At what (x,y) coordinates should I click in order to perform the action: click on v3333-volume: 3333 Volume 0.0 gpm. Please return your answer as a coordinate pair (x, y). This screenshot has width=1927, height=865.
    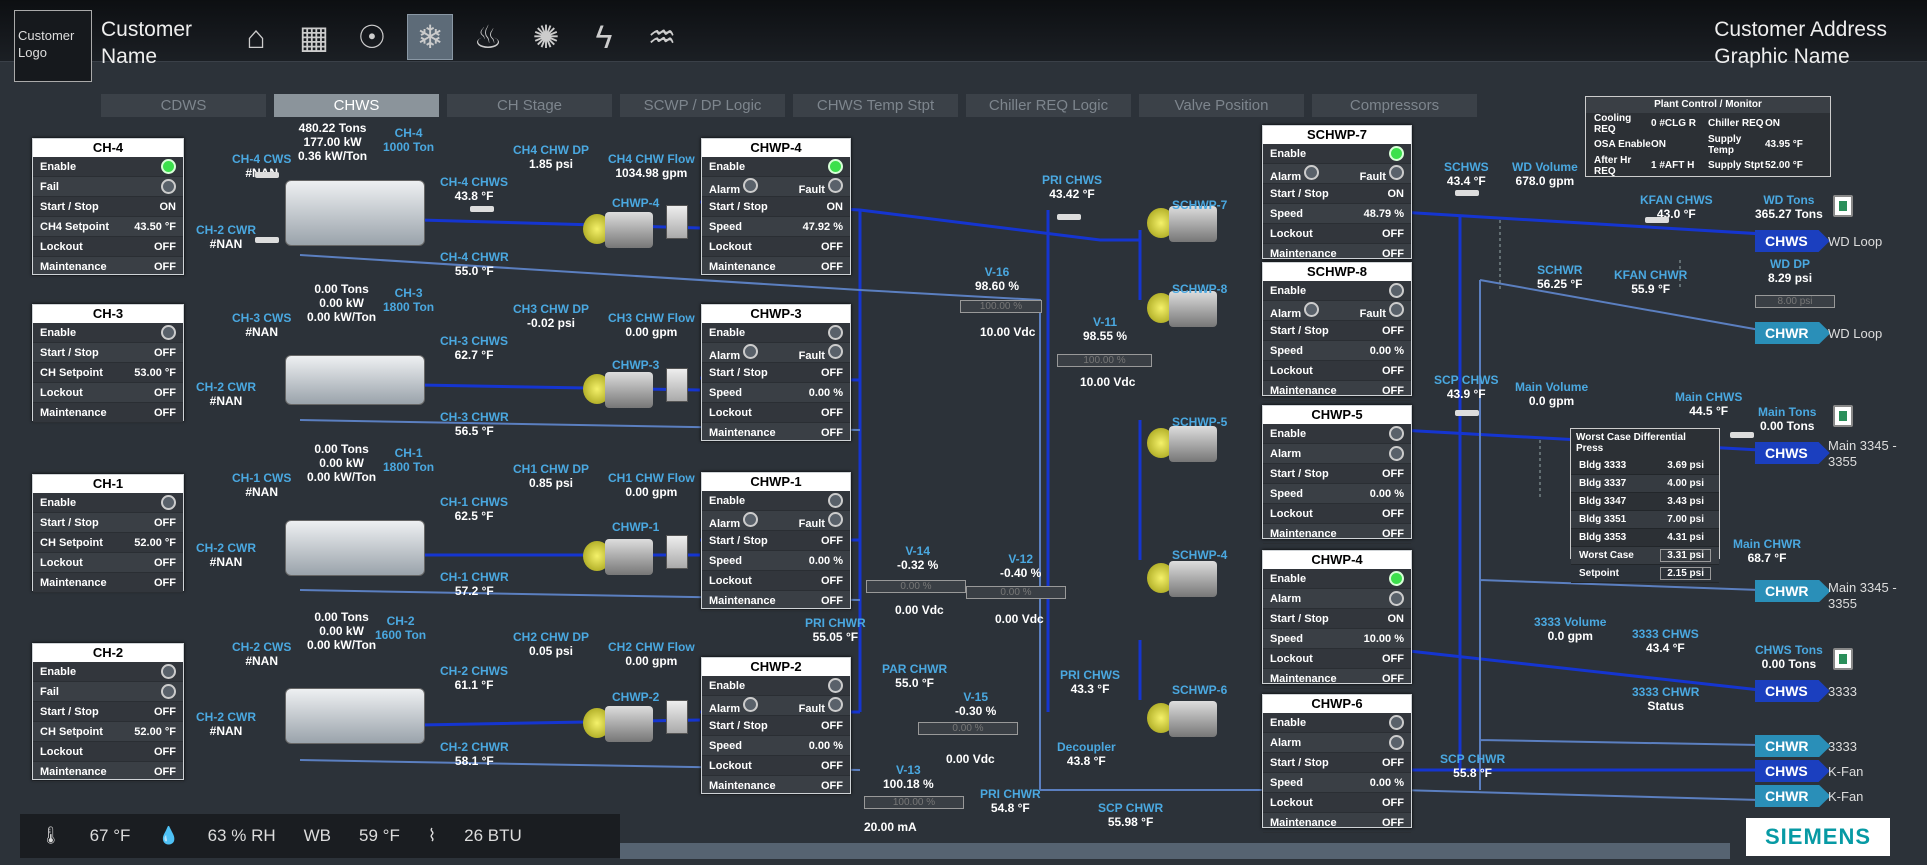
    Looking at the image, I should click on (1570, 629).